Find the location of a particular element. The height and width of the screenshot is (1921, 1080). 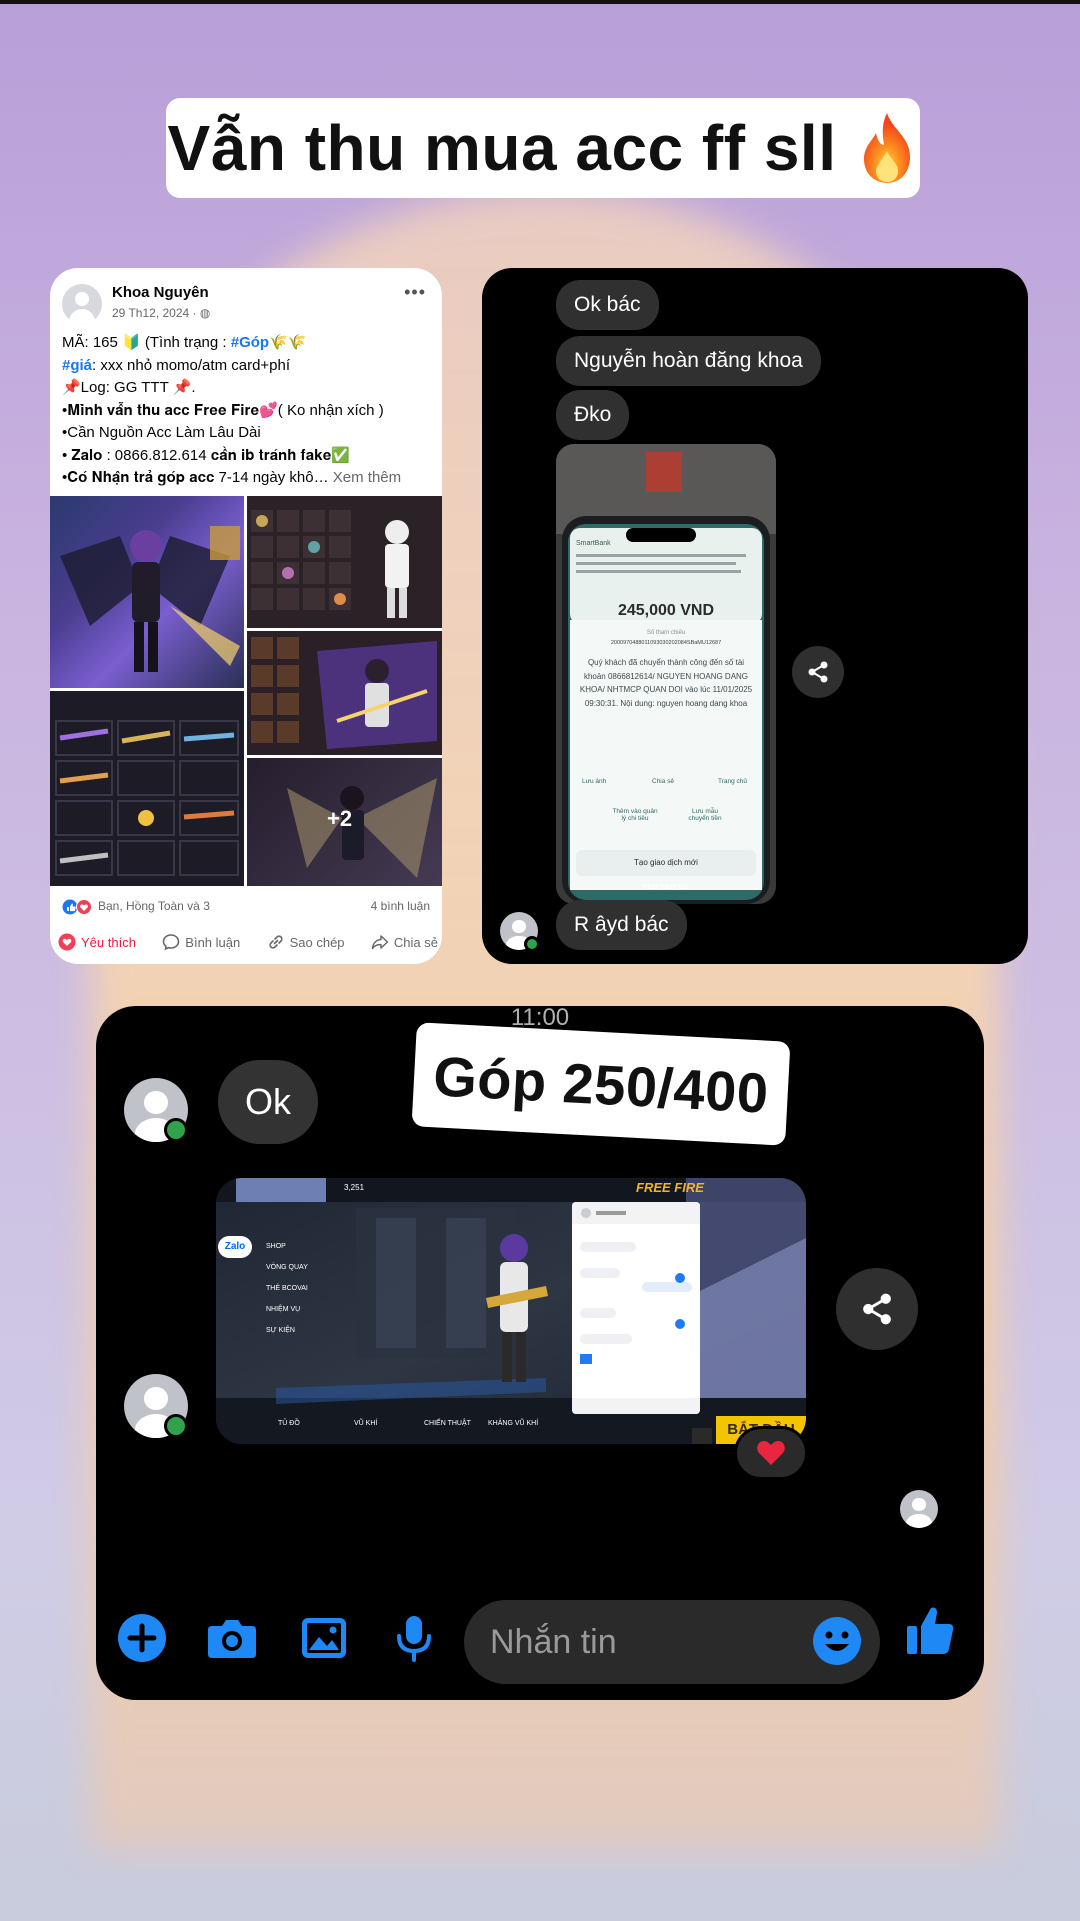

bottom-tab: VŨ KHÍ is located at coordinates (365, 1423).